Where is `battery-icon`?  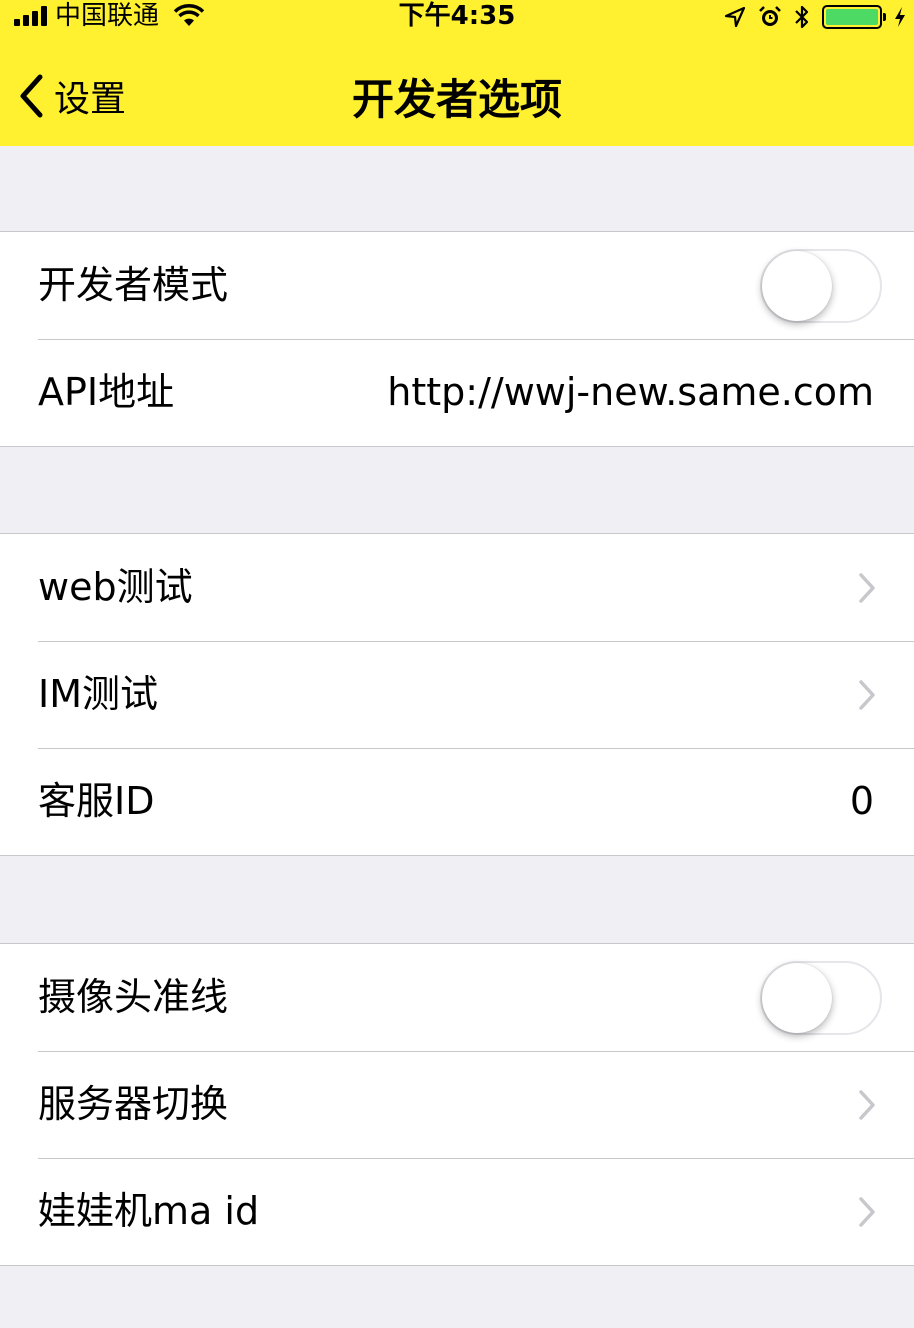 battery-icon is located at coordinates (854, 17).